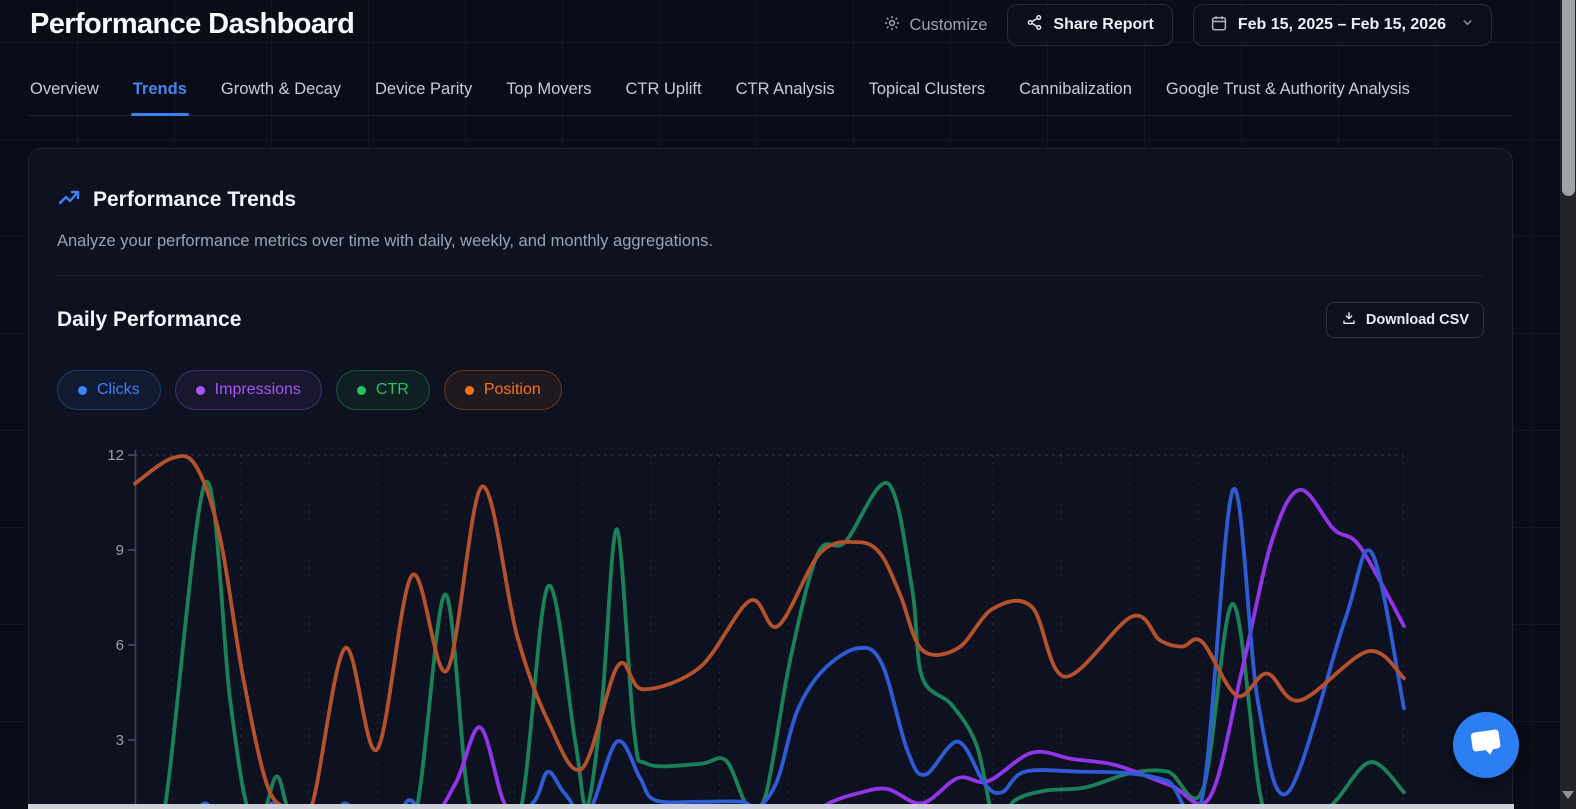  What do you see at coordinates (281, 92) in the screenshot?
I see `tab-growth-decay: Growth & Decay` at bounding box center [281, 92].